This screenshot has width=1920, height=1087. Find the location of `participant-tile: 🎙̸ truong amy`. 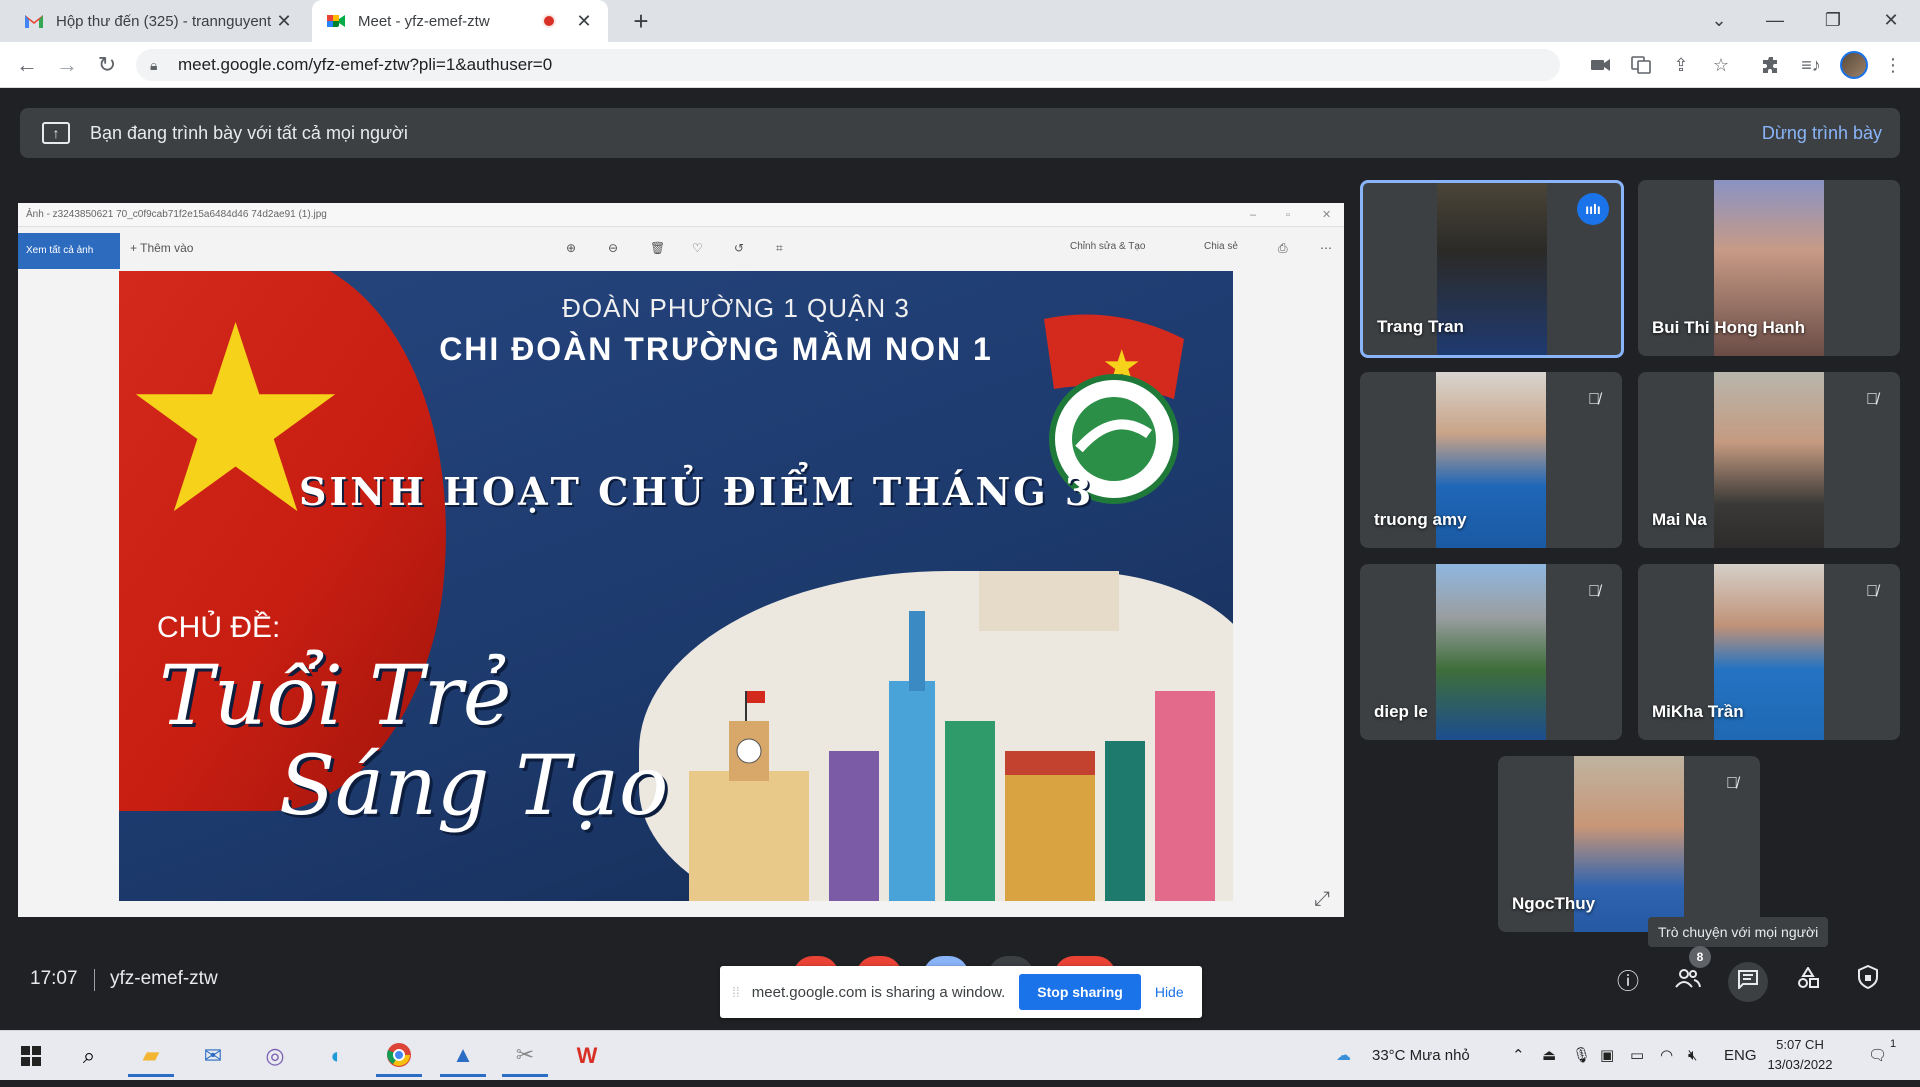

participant-tile: 🎙̸ truong amy is located at coordinates (1491, 460).